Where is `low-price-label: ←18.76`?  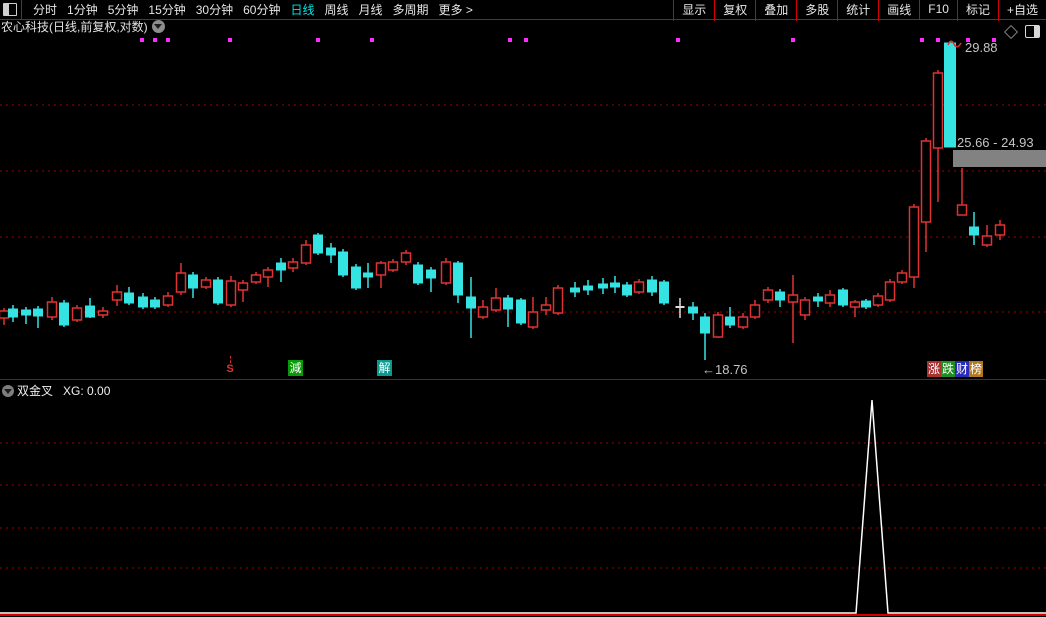
low-price-label: ←18.76 is located at coordinates (725, 369).